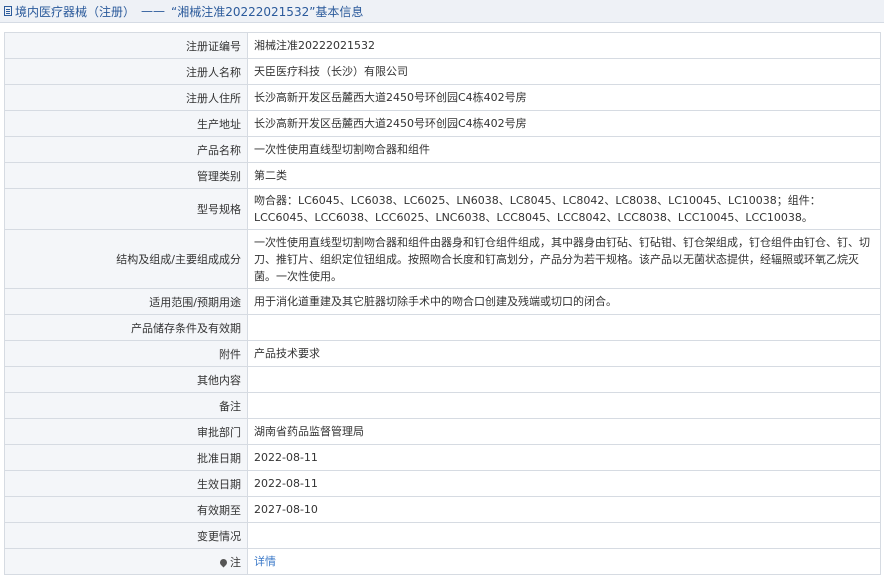 The width and height of the screenshot is (884, 577). I want to click on header-category: 境内医疗器械（注册）, so click(75, 11).